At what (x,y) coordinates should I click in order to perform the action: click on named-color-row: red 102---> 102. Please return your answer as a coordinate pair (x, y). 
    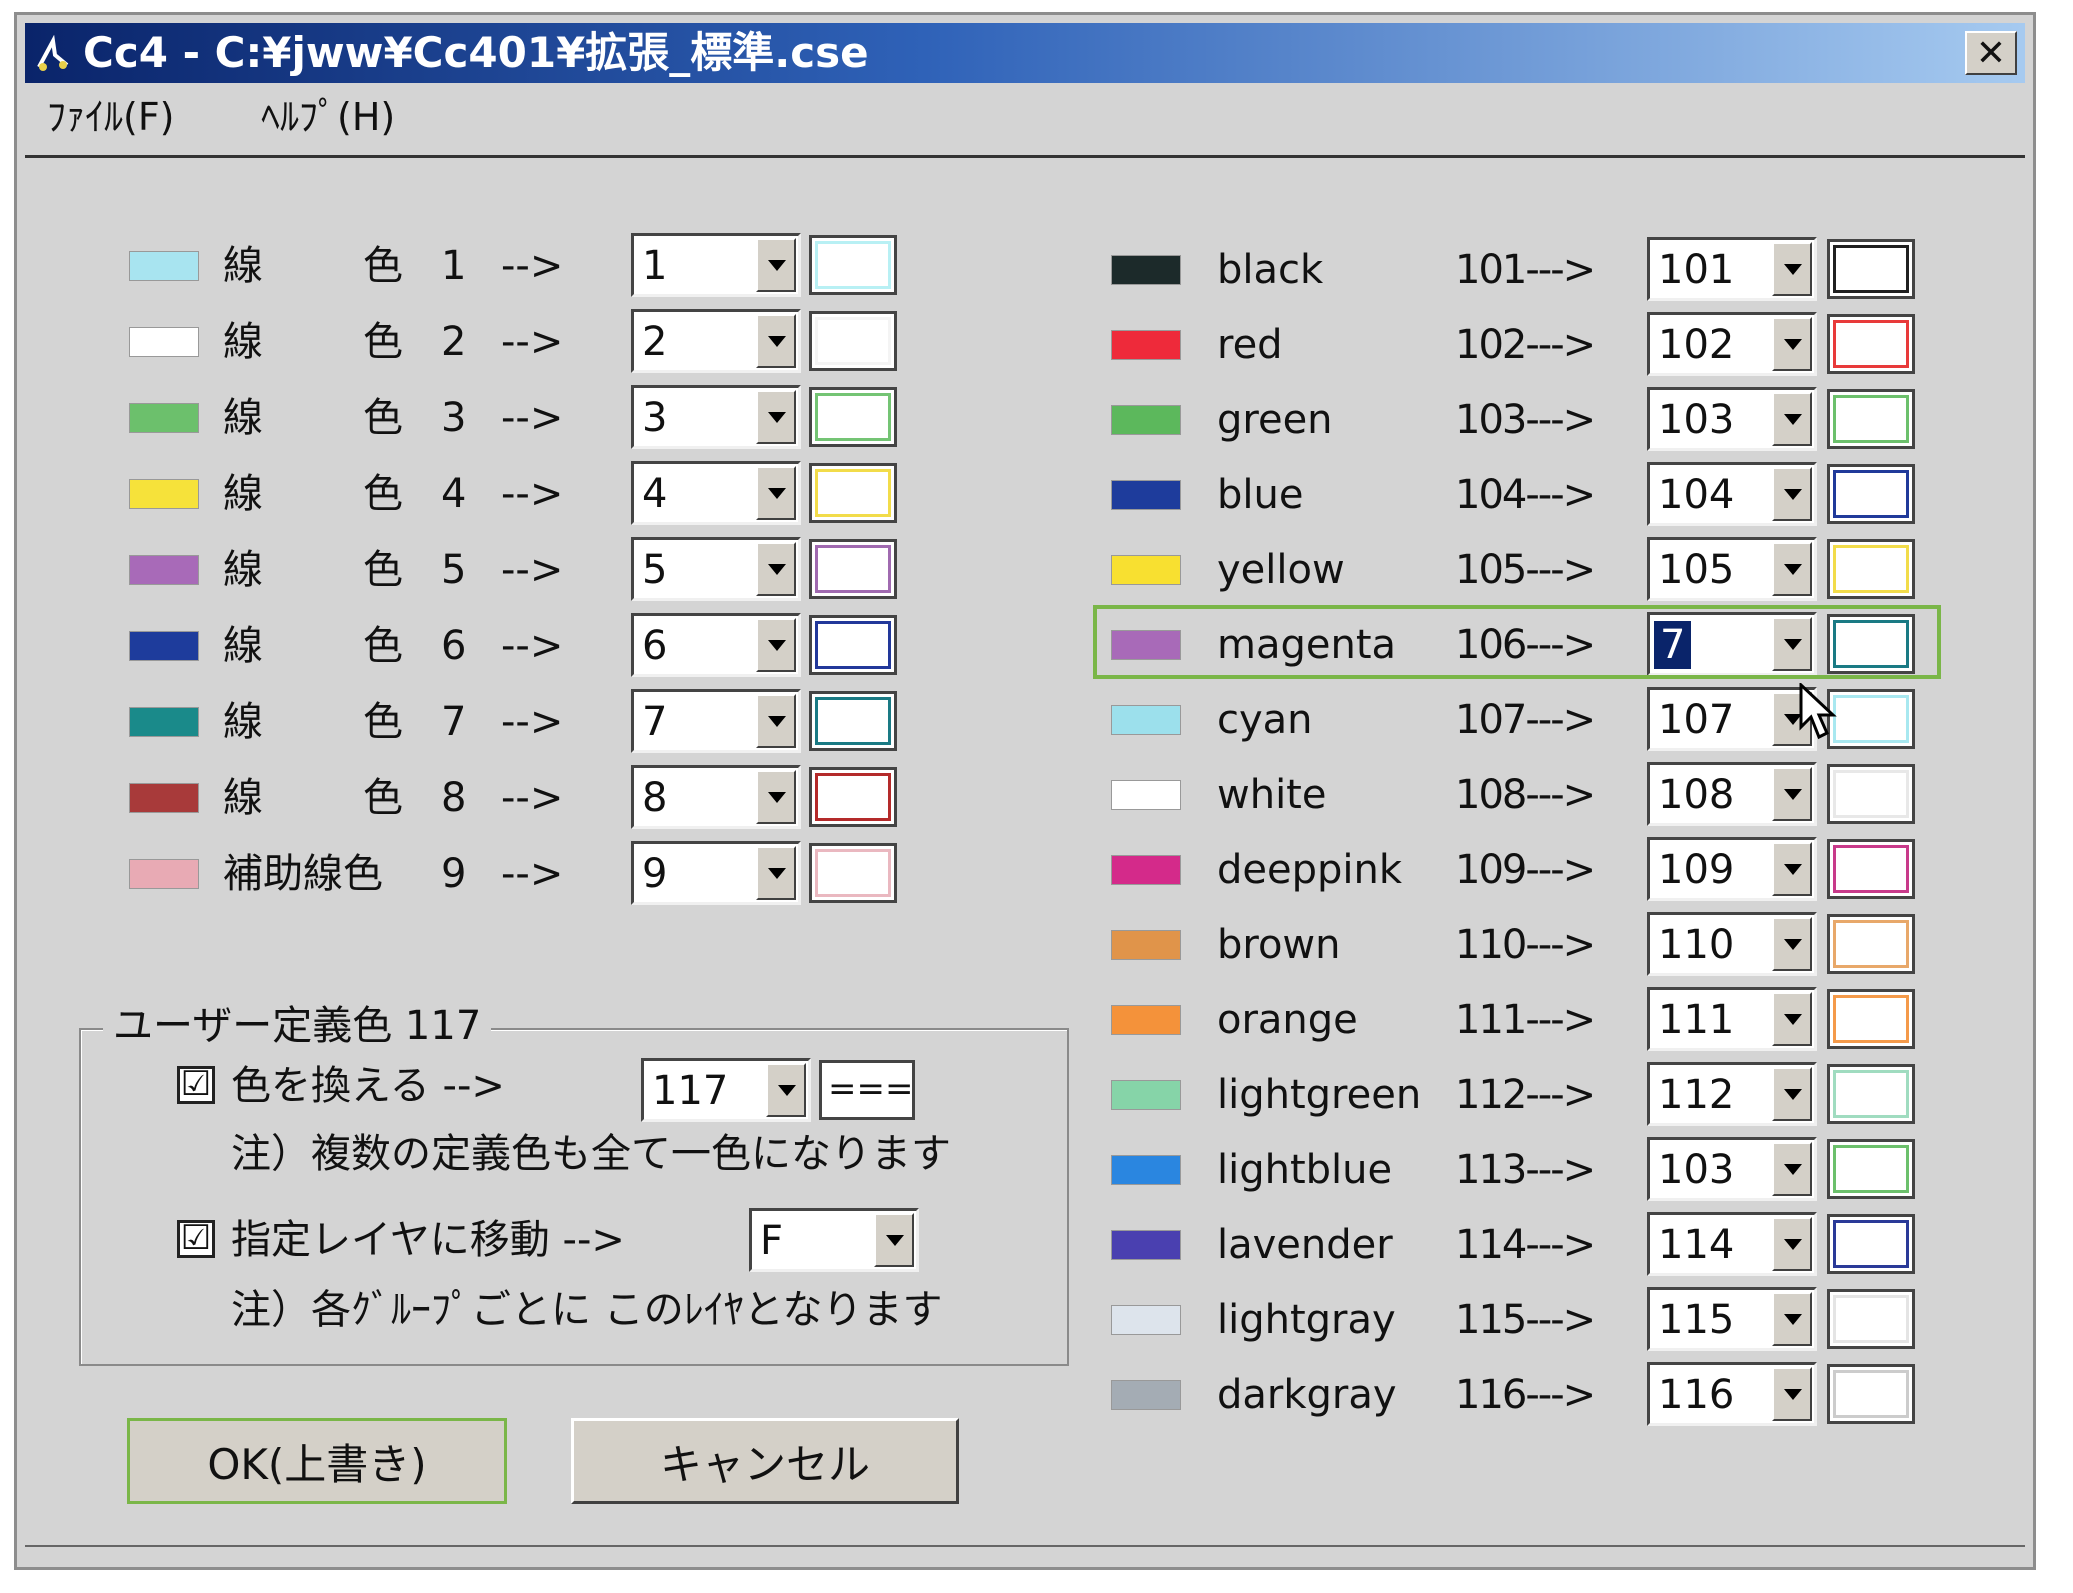
    Looking at the image, I should click on (1017, 345).